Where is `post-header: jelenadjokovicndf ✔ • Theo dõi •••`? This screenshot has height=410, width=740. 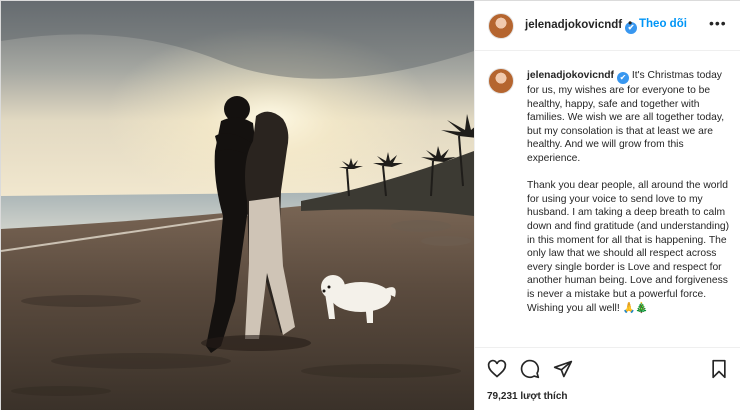
post-header: jelenadjokovicndf ✔ • Theo dõi ••• is located at coordinates (607, 26).